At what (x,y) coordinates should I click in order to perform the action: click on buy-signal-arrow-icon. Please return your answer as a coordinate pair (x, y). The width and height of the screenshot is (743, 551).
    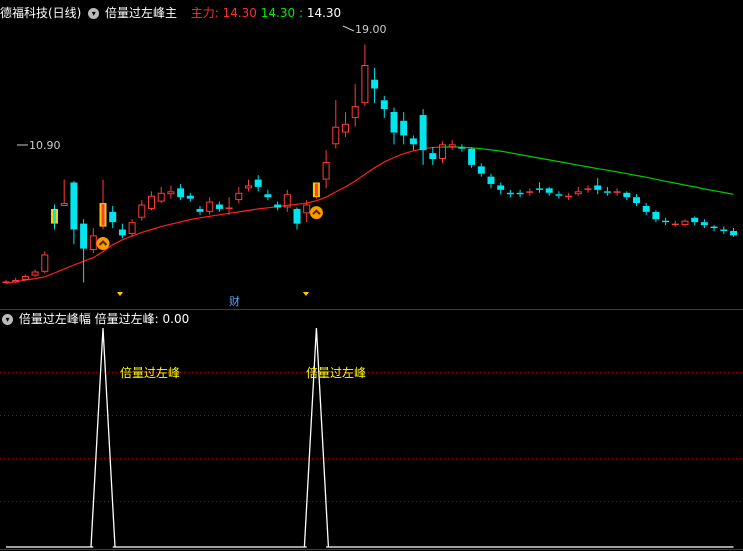
    Looking at the image, I should click on (316, 213).